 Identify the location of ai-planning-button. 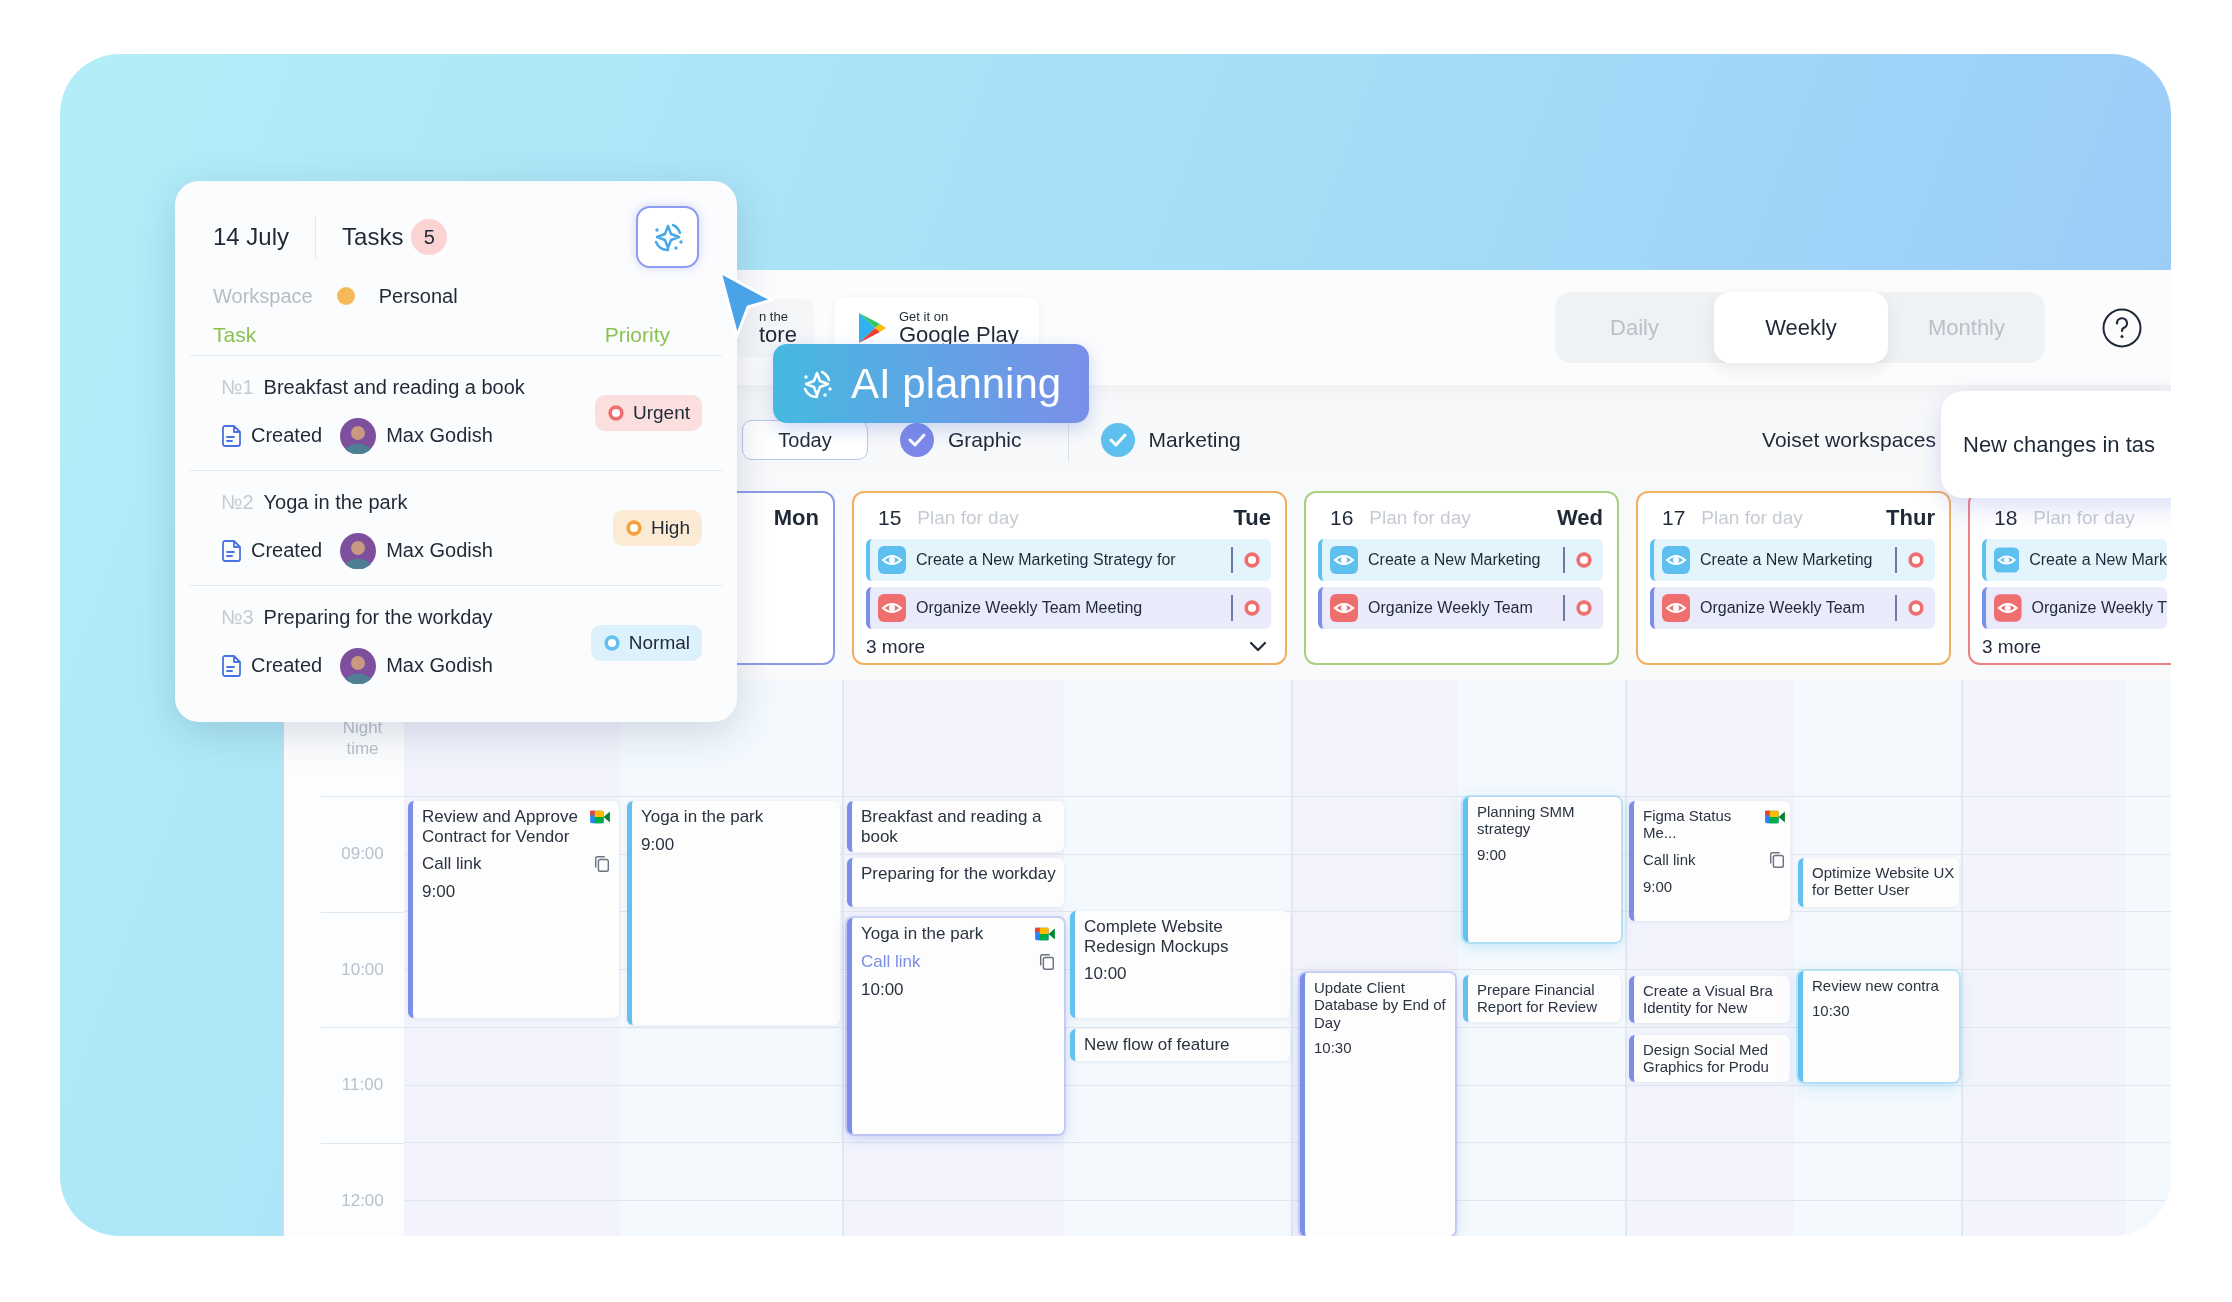
(667, 237).